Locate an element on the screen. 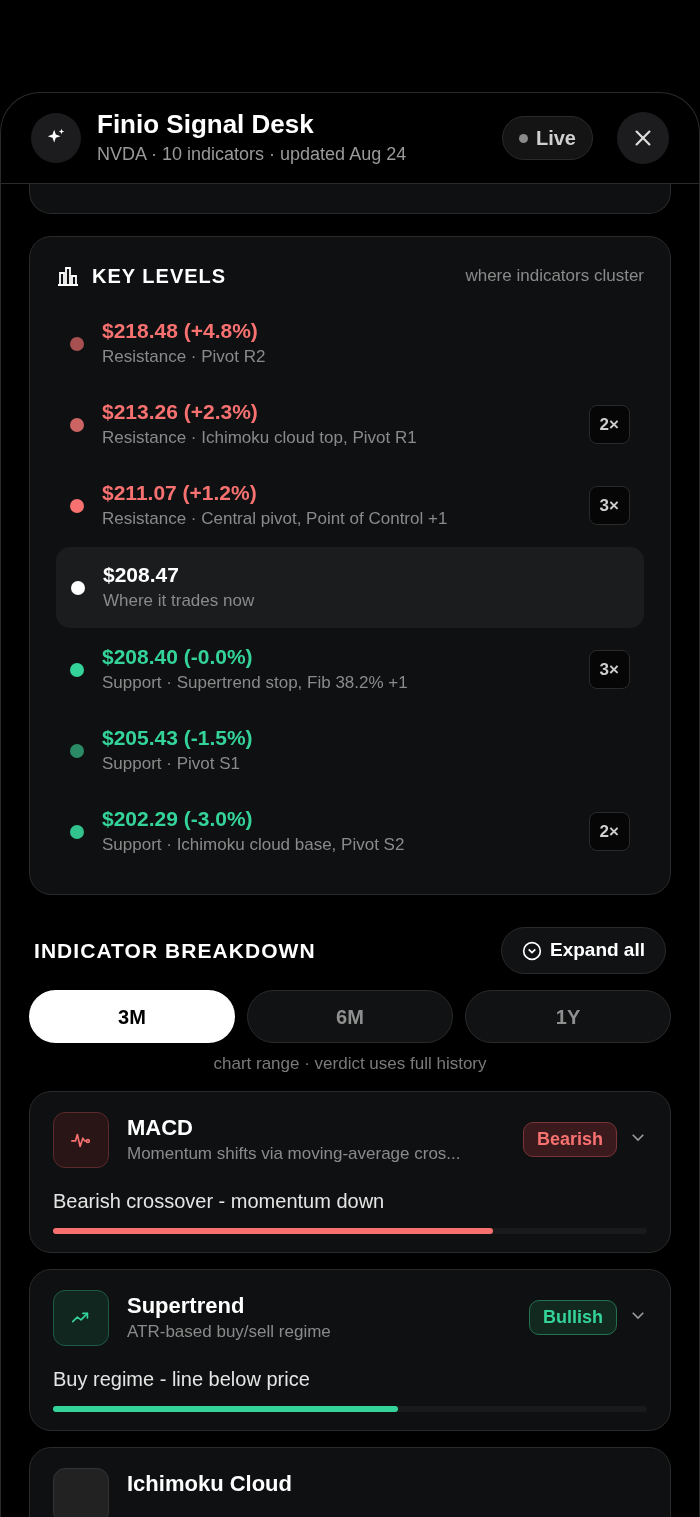 Image resolution: width=700 pixels, height=1517 pixels. chevron-circle-icon is located at coordinates (531, 950).